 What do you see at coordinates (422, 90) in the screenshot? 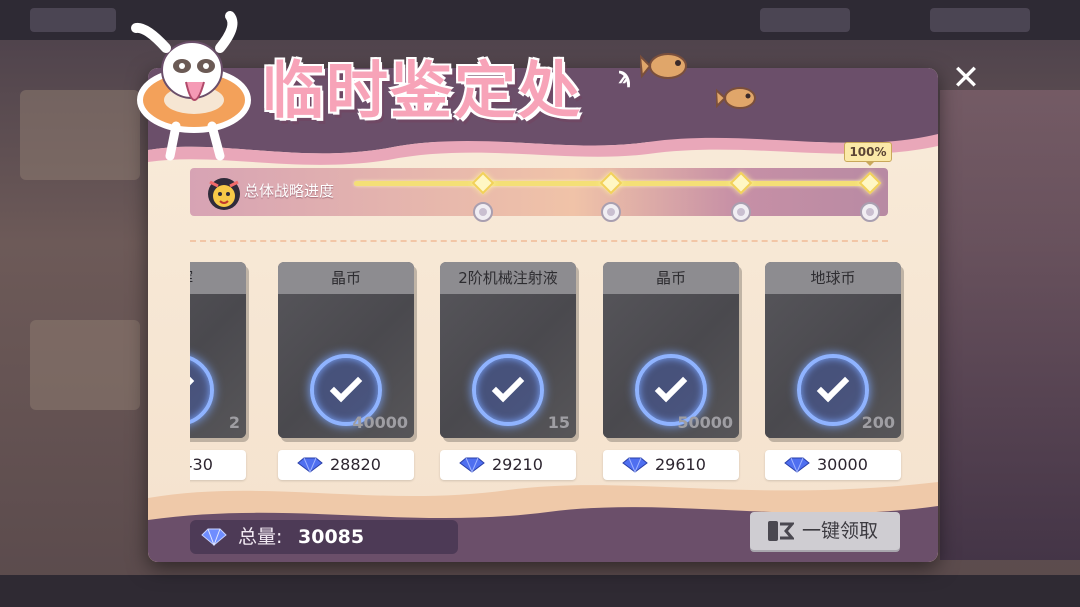
I see `page-title: 临时鉴定处` at bounding box center [422, 90].